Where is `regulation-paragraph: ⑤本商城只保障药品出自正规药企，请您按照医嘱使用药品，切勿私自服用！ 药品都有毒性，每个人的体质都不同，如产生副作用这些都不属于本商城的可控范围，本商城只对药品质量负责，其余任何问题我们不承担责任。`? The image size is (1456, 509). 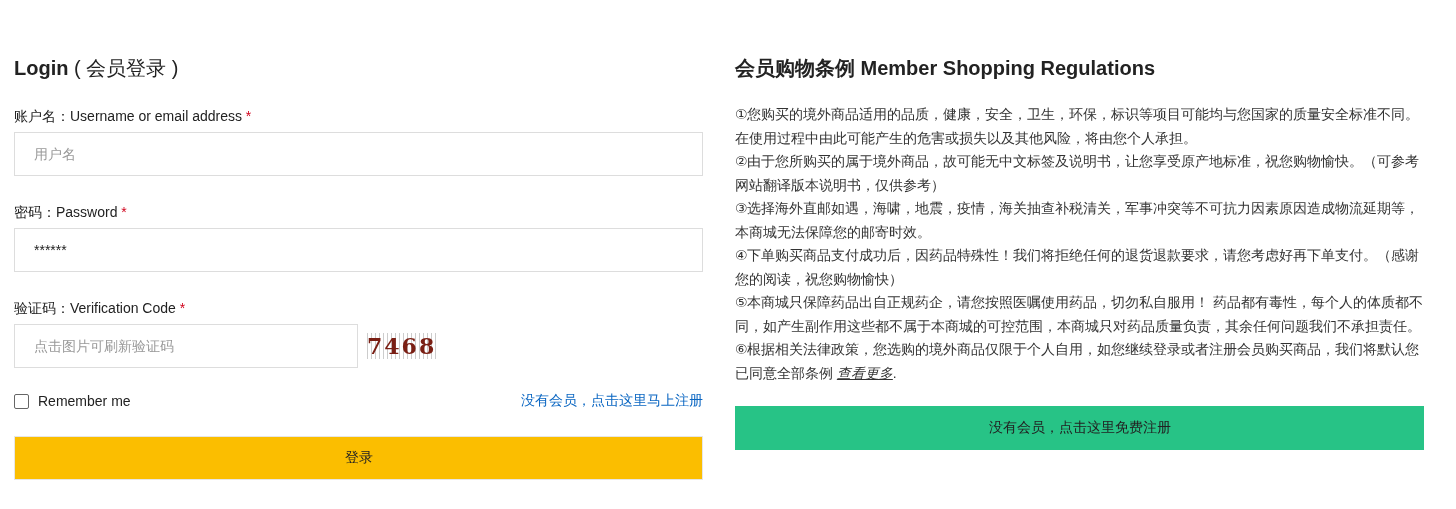
regulation-paragraph: ⑤本商城只保障药品出自正规药企，请您按照医嘱使用药品，切勿私自服用！ 药品都有毒性，每个人的体质都不同，如产生副作用这些都不属于本商城的可控范围，本商城只对药品质量负责，其余任何问题我们不承担责任。 is located at coordinates (1079, 315).